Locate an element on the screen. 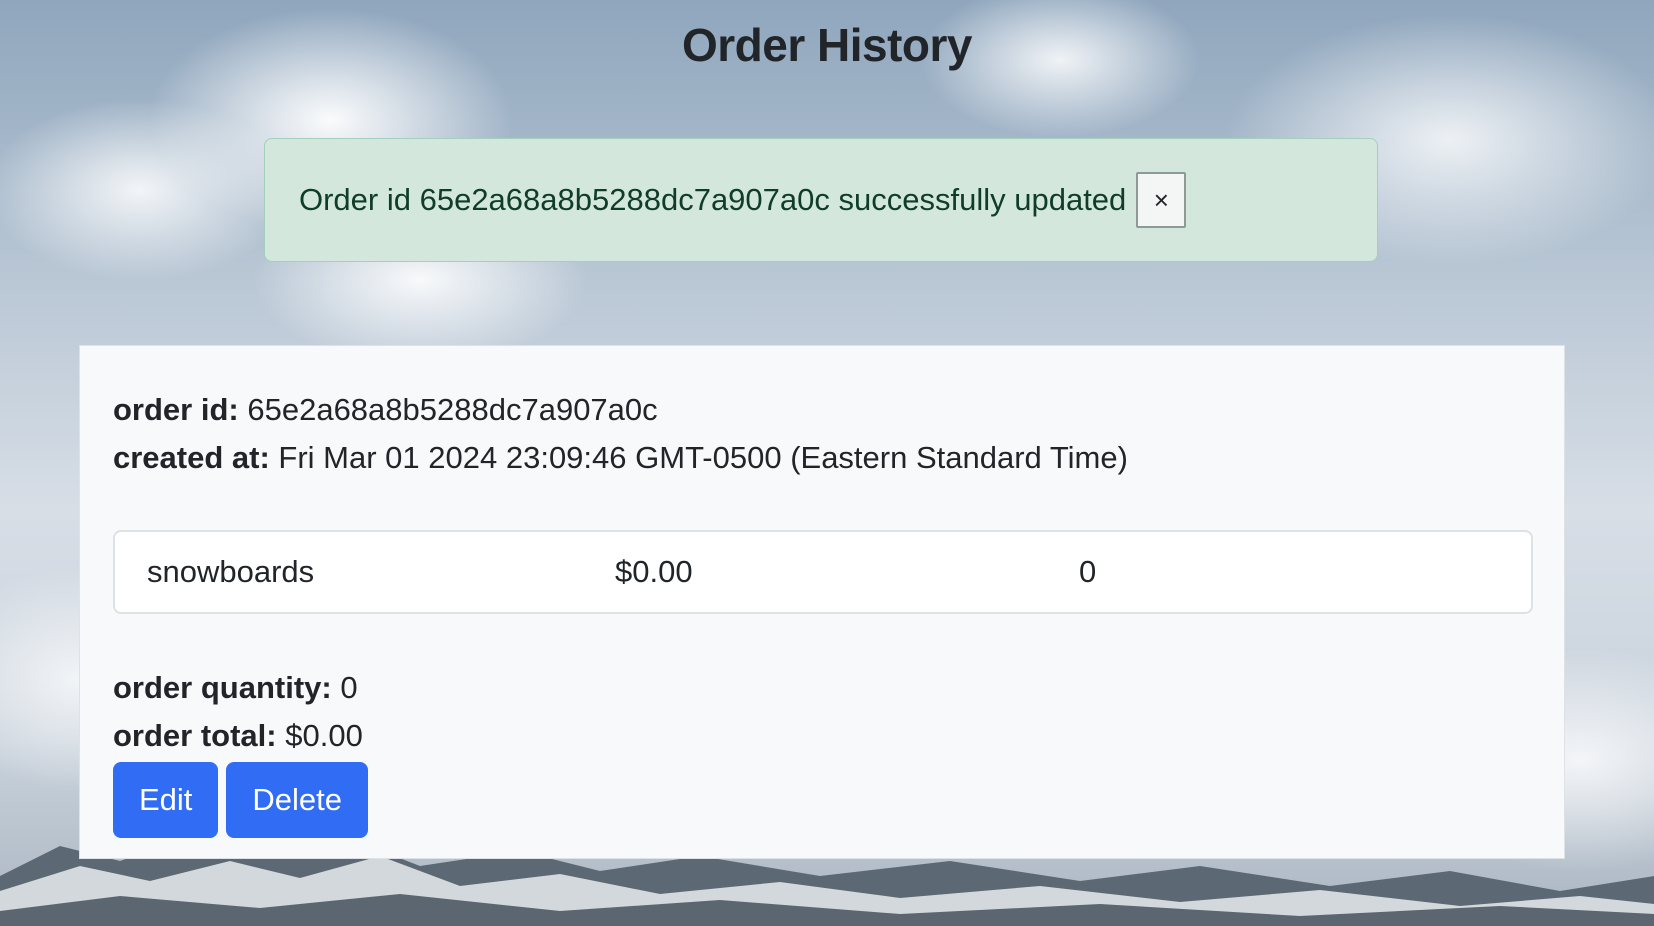 The width and height of the screenshot is (1654, 926). close-icon: × is located at coordinates (1161, 199).